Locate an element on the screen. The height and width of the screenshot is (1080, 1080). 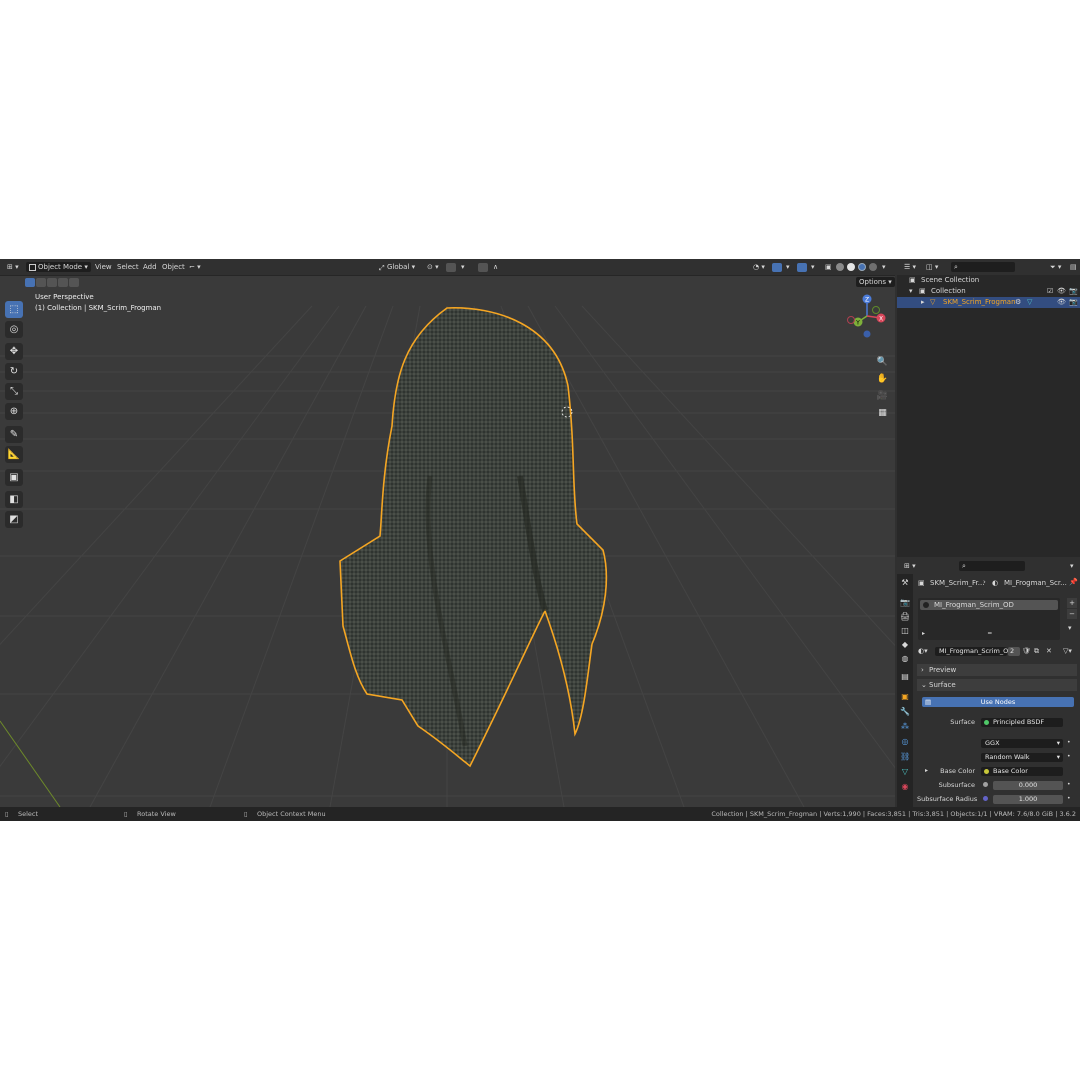
distribution-dropdown: GGX ▾ is located at coordinates (1022, 743).